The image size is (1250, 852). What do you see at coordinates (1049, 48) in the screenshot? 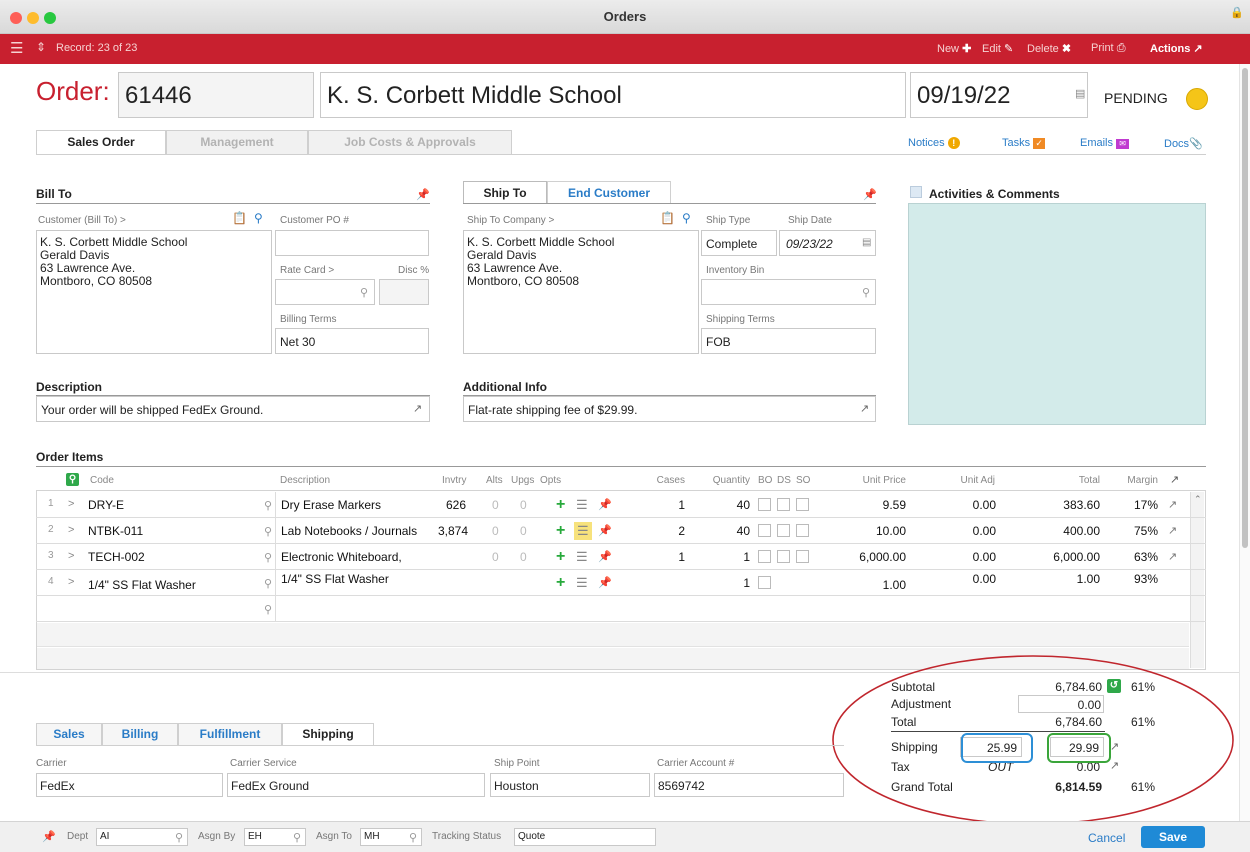
I see `delete-button: Delete ✖` at bounding box center [1049, 48].